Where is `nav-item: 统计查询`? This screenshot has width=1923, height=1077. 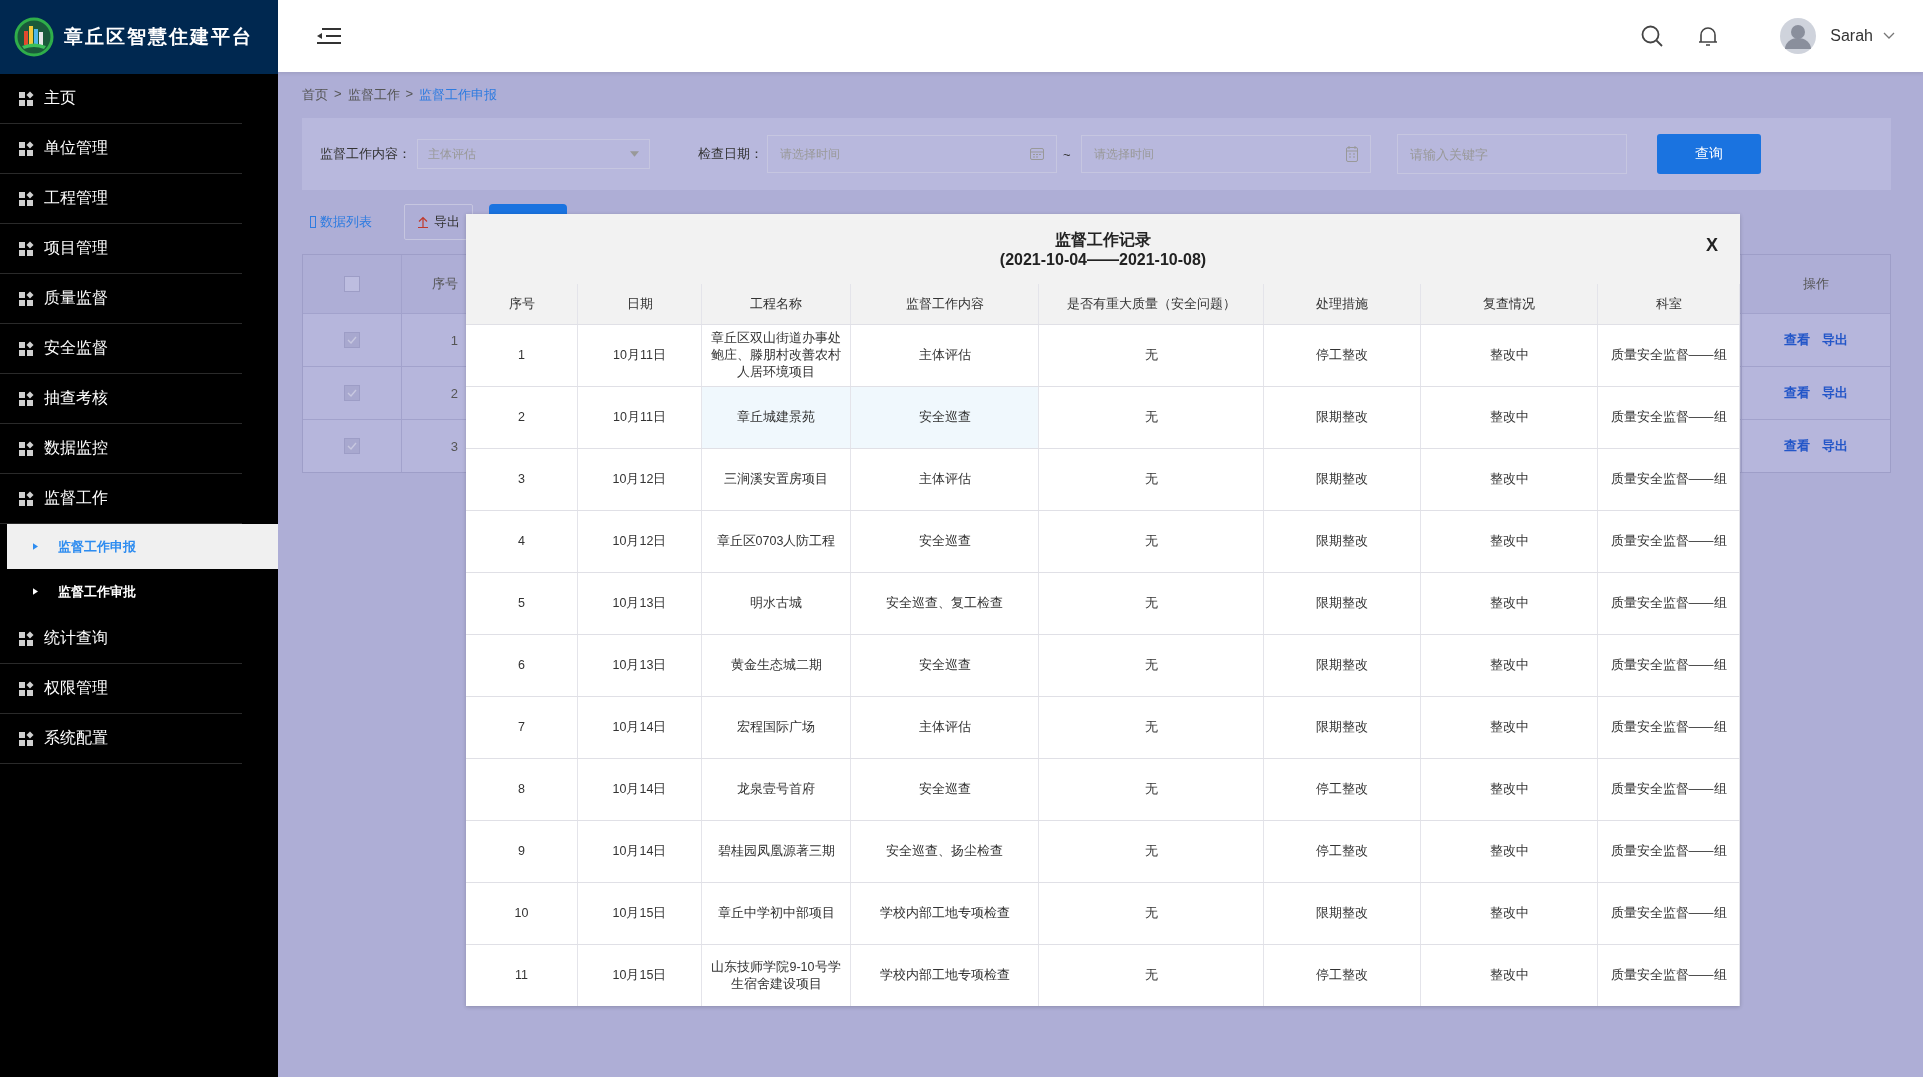 nav-item: 统计查询 is located at coordinates (121, 639).